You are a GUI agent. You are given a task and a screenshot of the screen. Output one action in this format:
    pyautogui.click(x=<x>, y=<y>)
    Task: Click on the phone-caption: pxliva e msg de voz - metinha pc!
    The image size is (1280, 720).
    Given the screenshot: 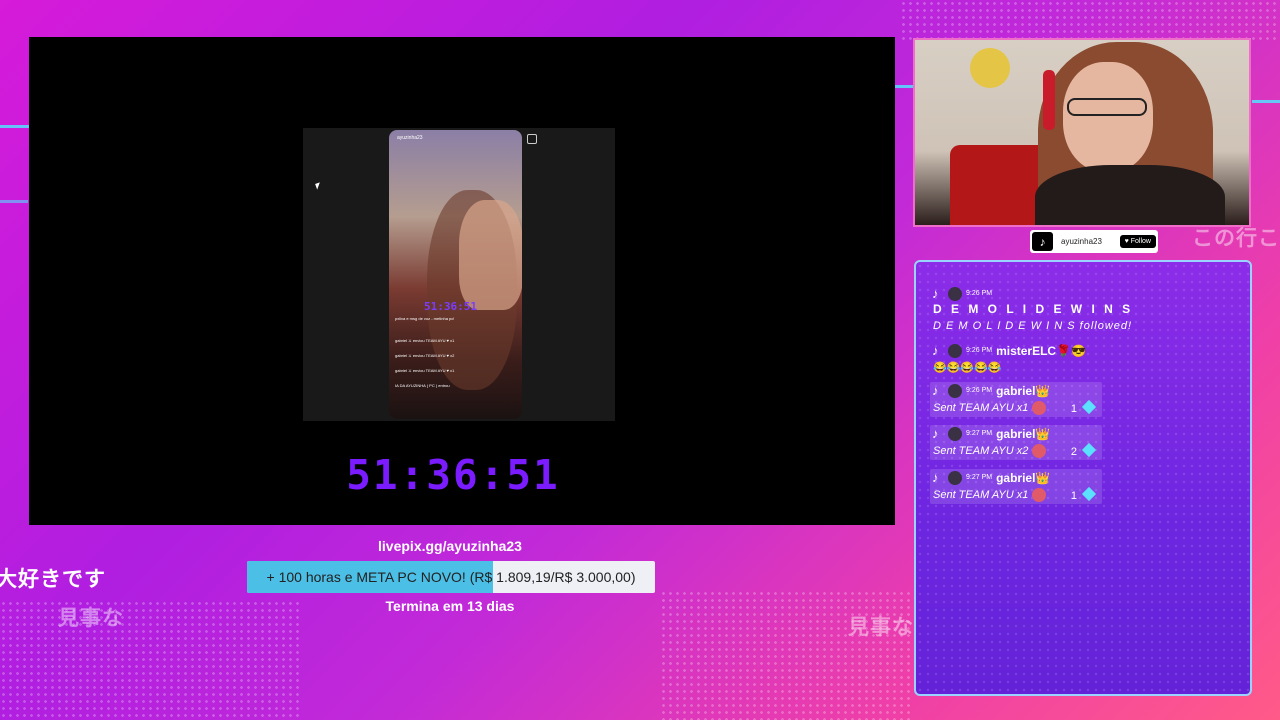 What is the action you would take?
    pyautogui.click(x=425, y=318)
    